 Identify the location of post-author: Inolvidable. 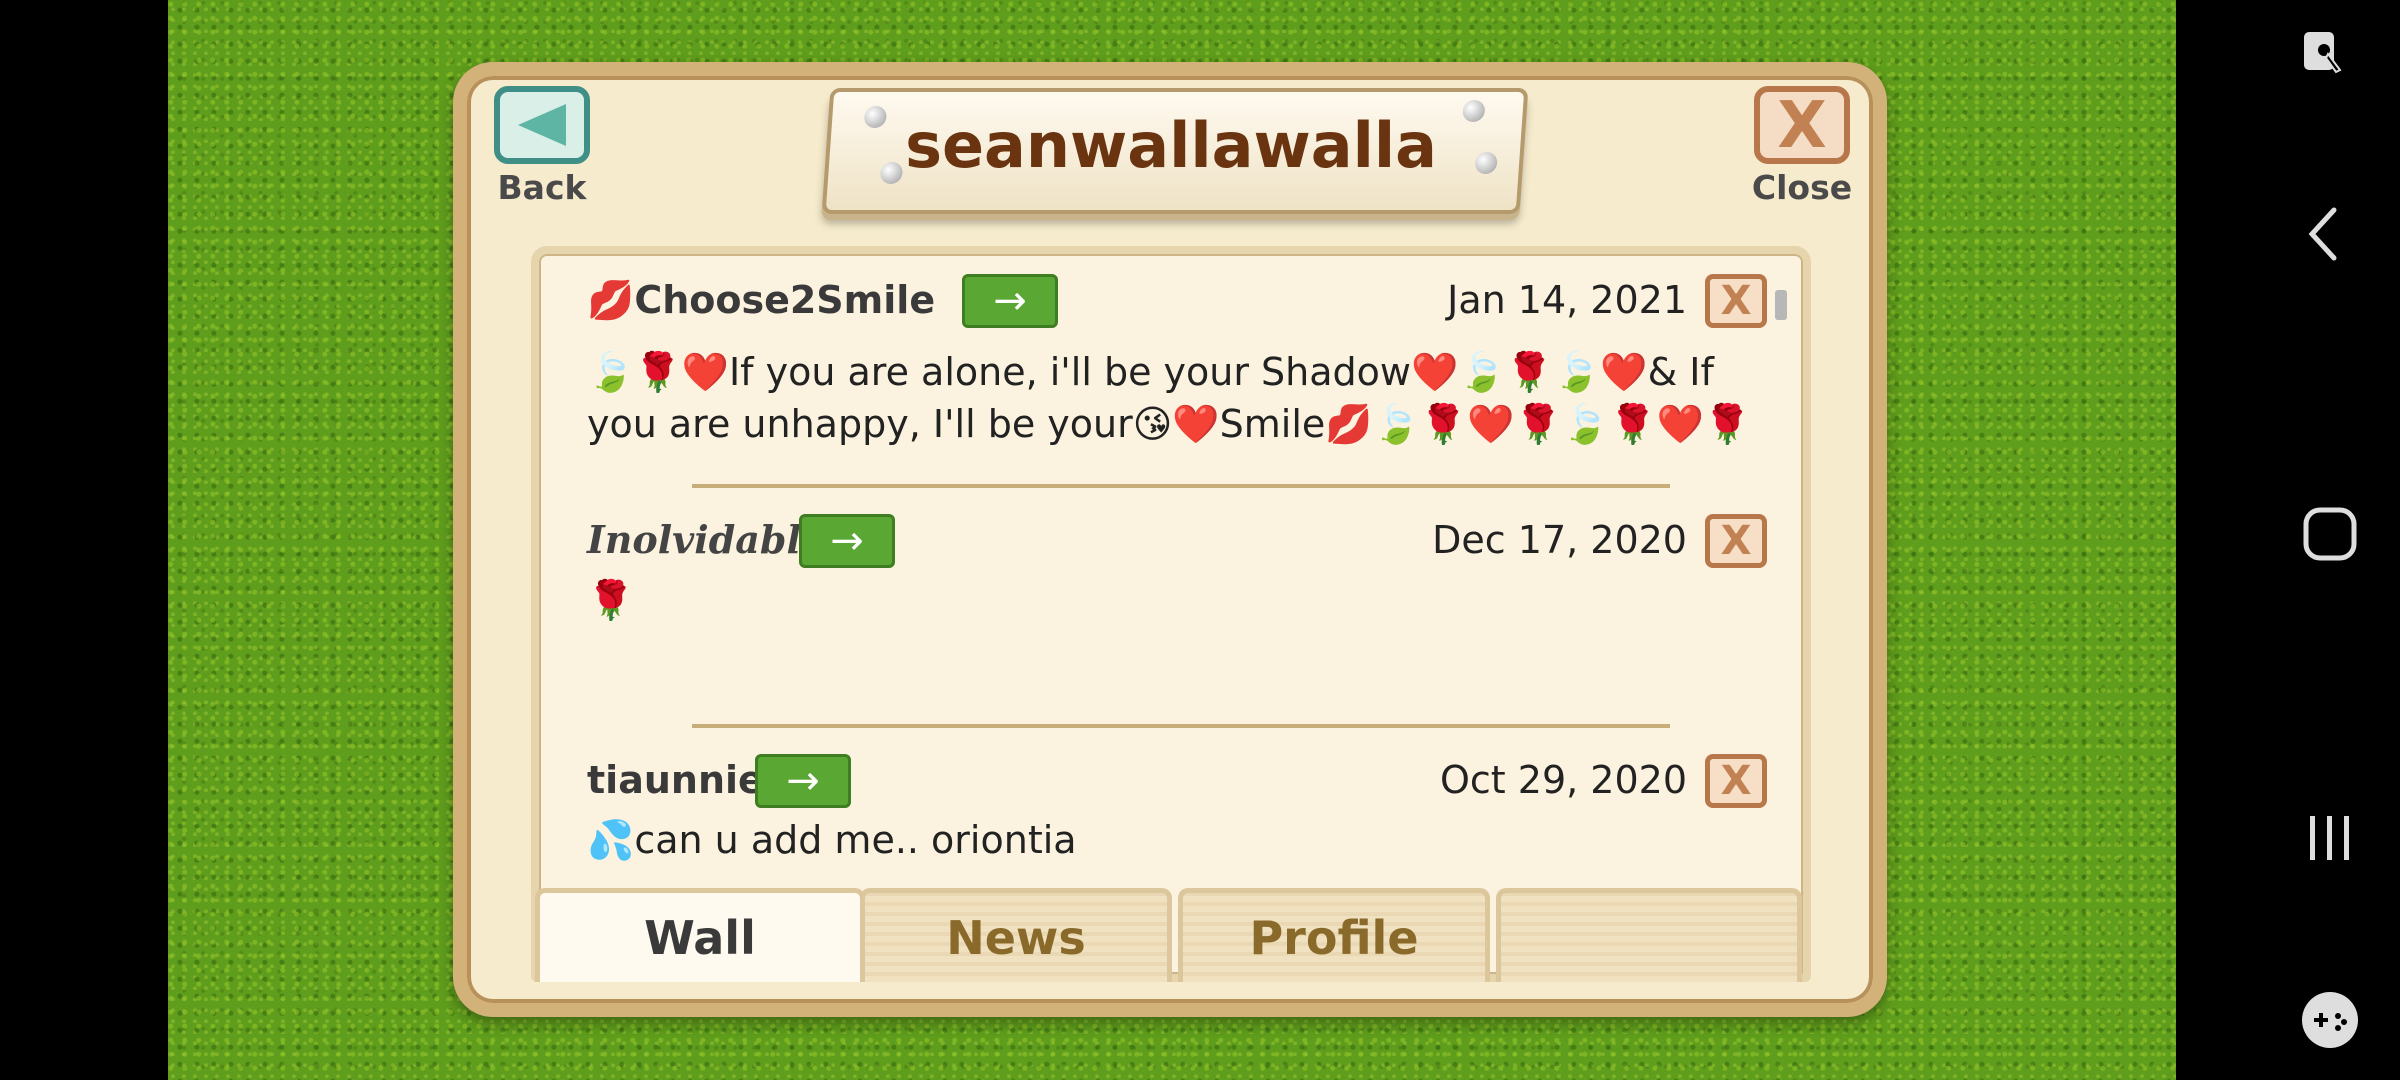
(706, 540).